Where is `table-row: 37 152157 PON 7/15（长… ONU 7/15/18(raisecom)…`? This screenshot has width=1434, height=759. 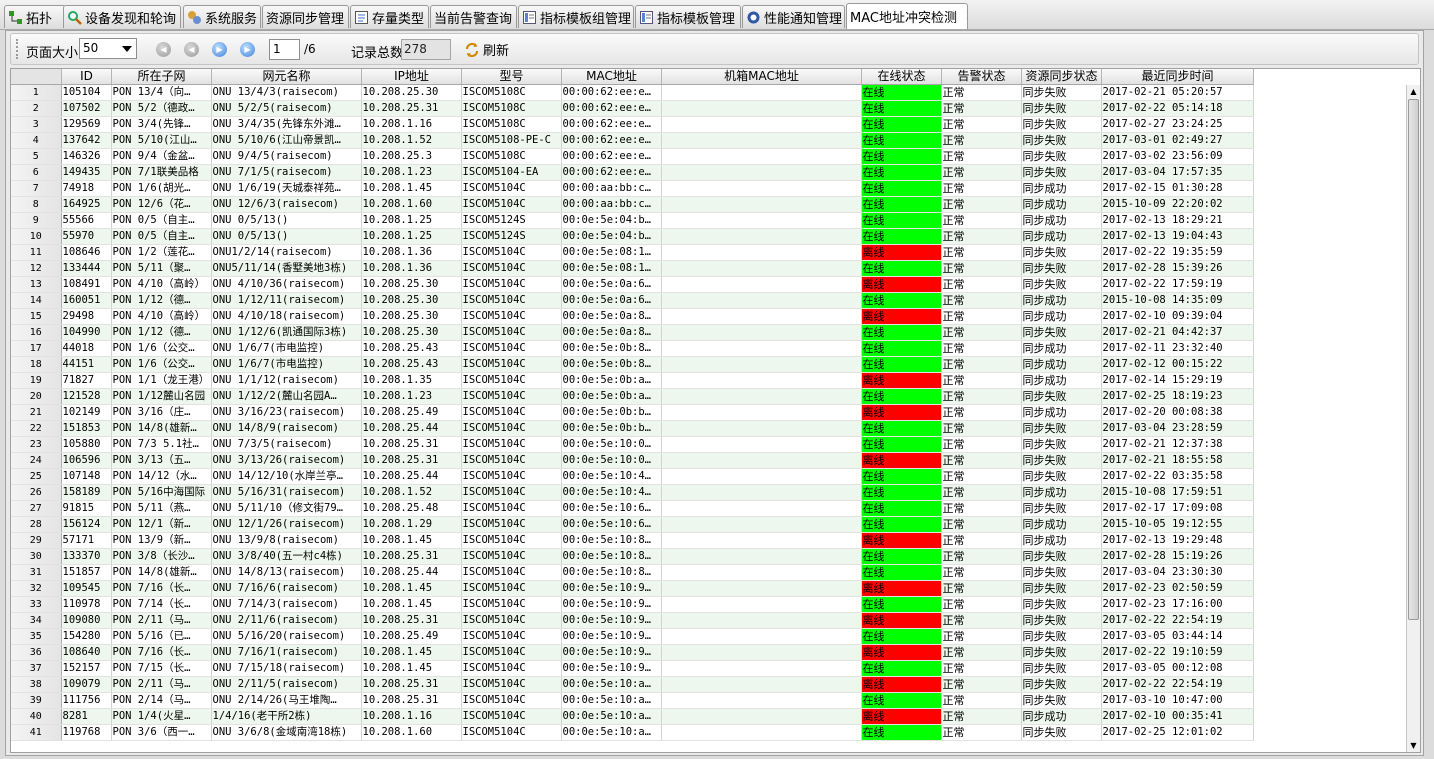 table-row: 37 152157 PON 7/15（长… ONU 7/15/18(raisecom)… is located at coordinates (632, 668).